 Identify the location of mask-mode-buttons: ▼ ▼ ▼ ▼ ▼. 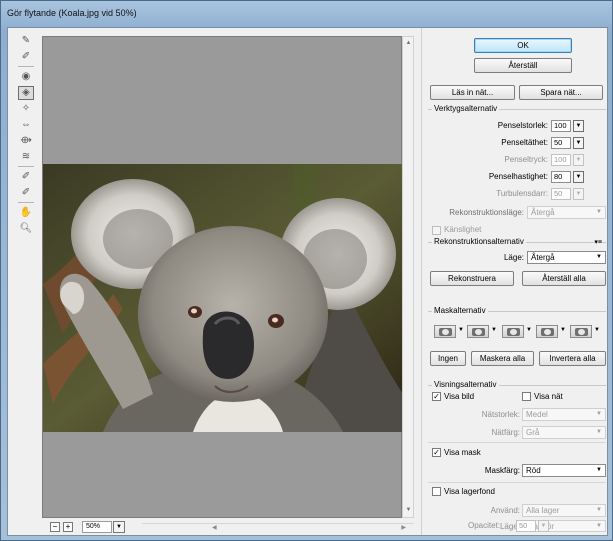
(519, 332).